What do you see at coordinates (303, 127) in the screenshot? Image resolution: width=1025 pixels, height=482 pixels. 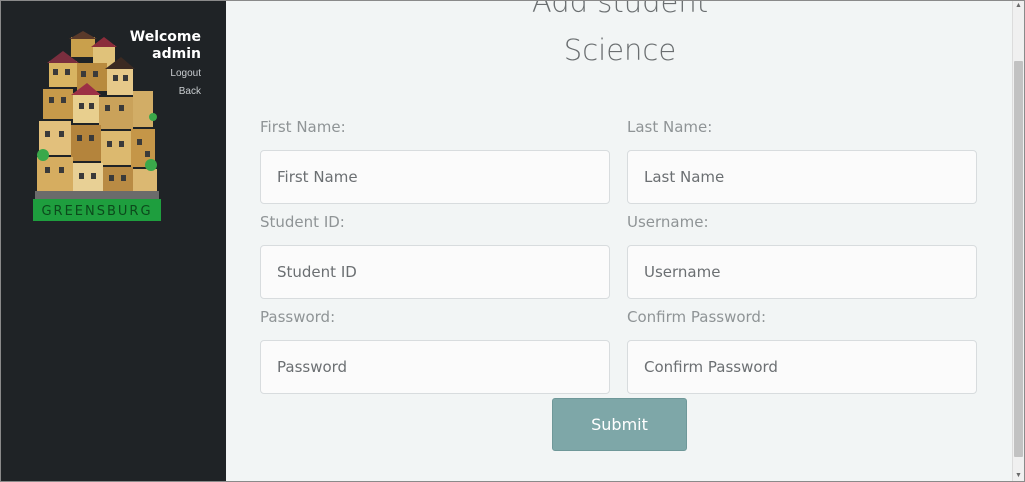 I see `first-name-label: First Name:` at bounding box center [303, 127].